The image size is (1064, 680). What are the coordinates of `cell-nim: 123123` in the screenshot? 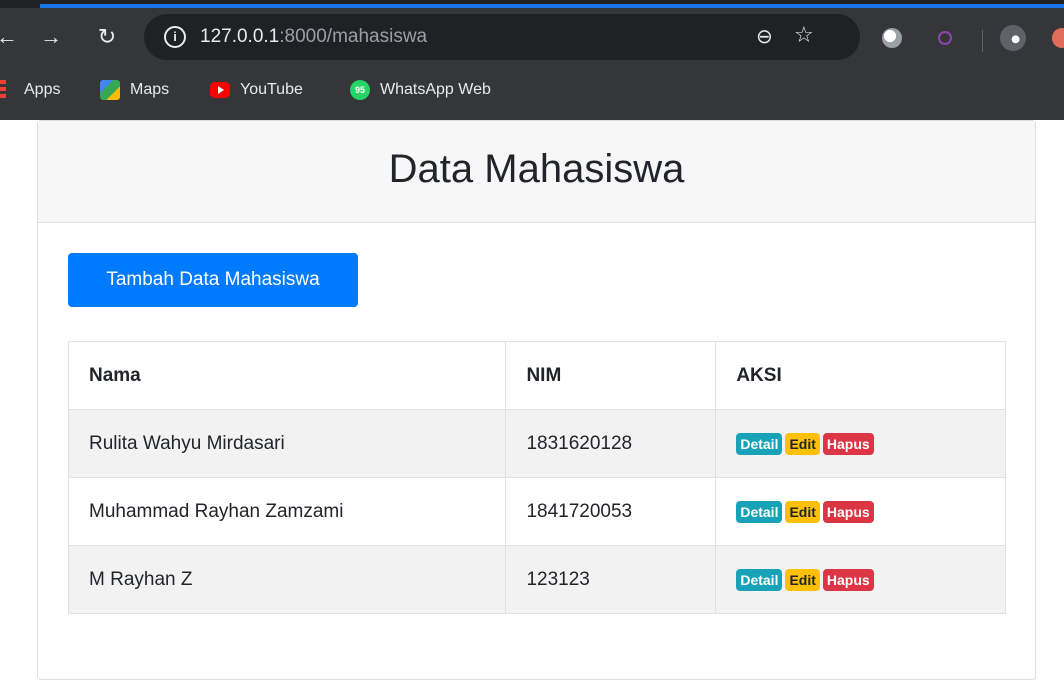 It's located at (611, 579).